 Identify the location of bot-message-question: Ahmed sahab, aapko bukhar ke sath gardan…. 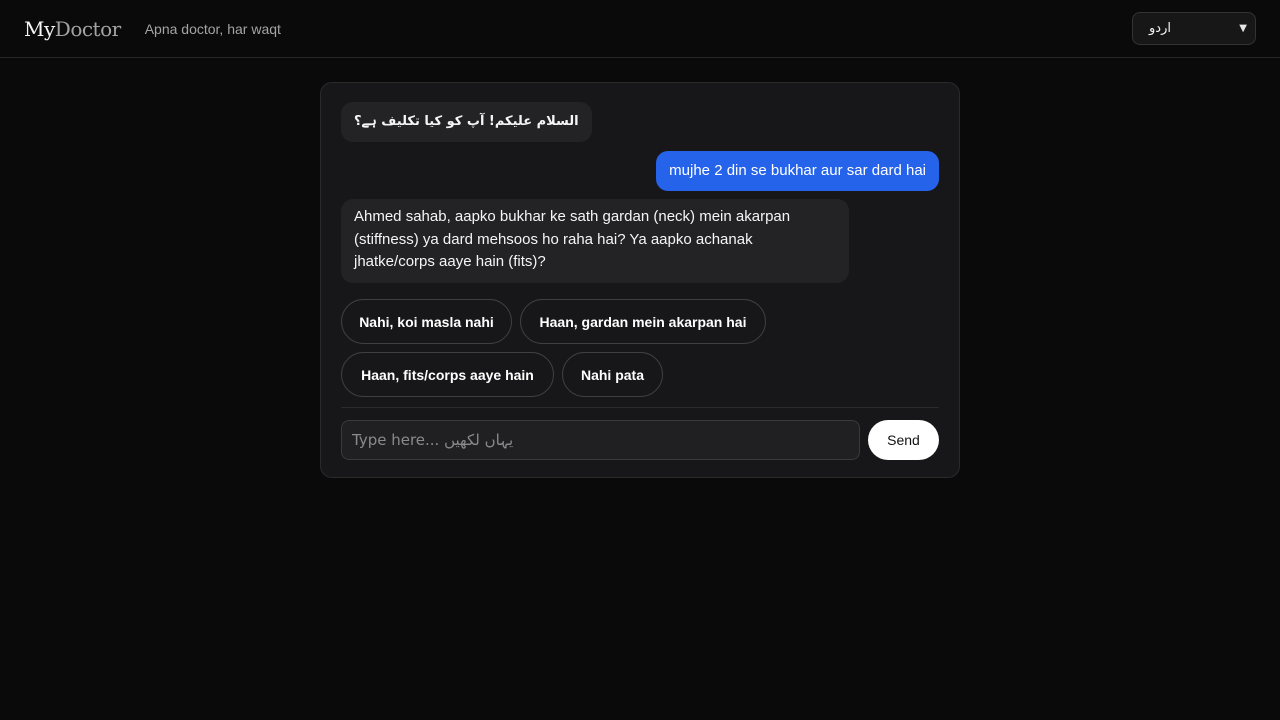
(595, 241).